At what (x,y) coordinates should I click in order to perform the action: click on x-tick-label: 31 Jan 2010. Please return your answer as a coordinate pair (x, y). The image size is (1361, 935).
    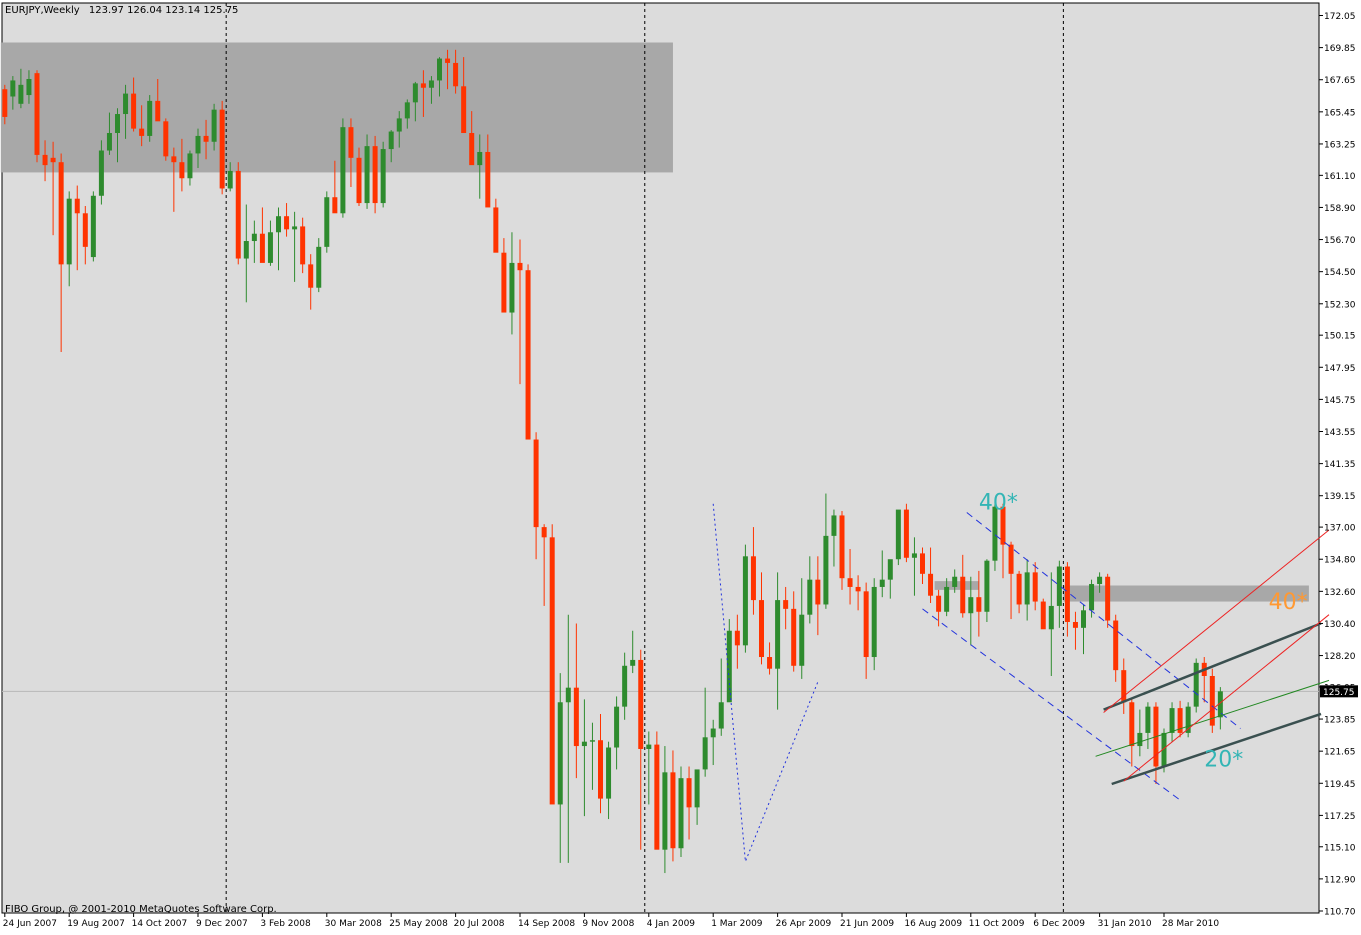
    Looking at the image, I should click on (1125, 924).